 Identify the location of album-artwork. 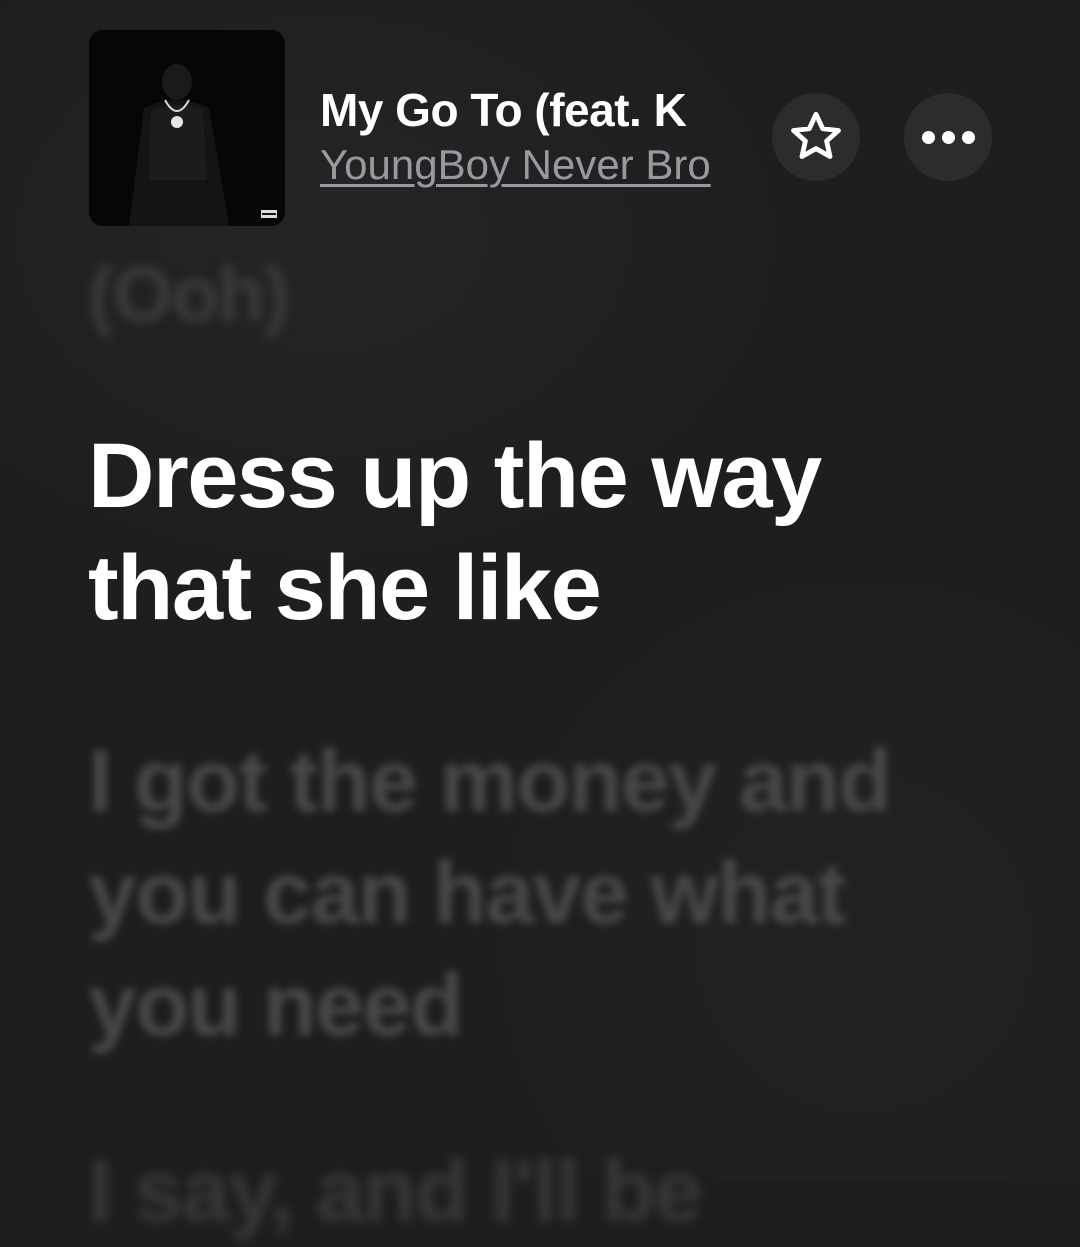
(187, 128).